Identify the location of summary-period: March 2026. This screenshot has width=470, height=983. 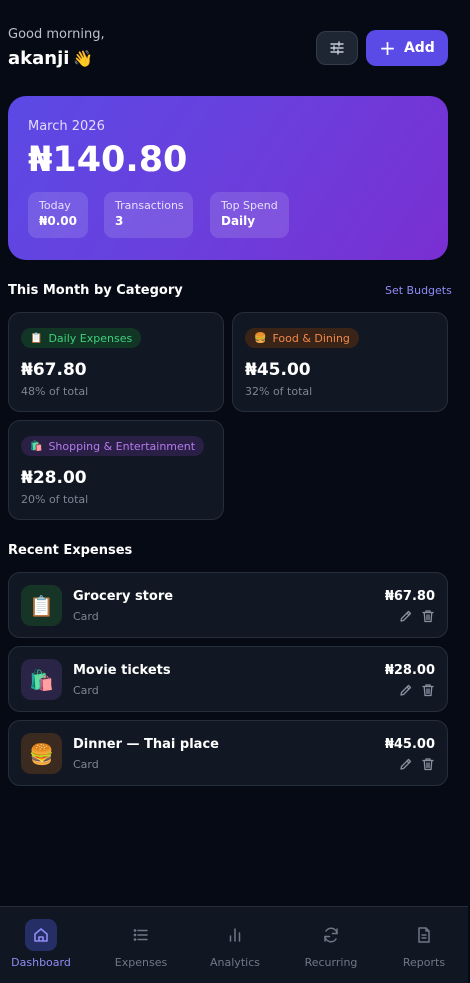
(66, 126).